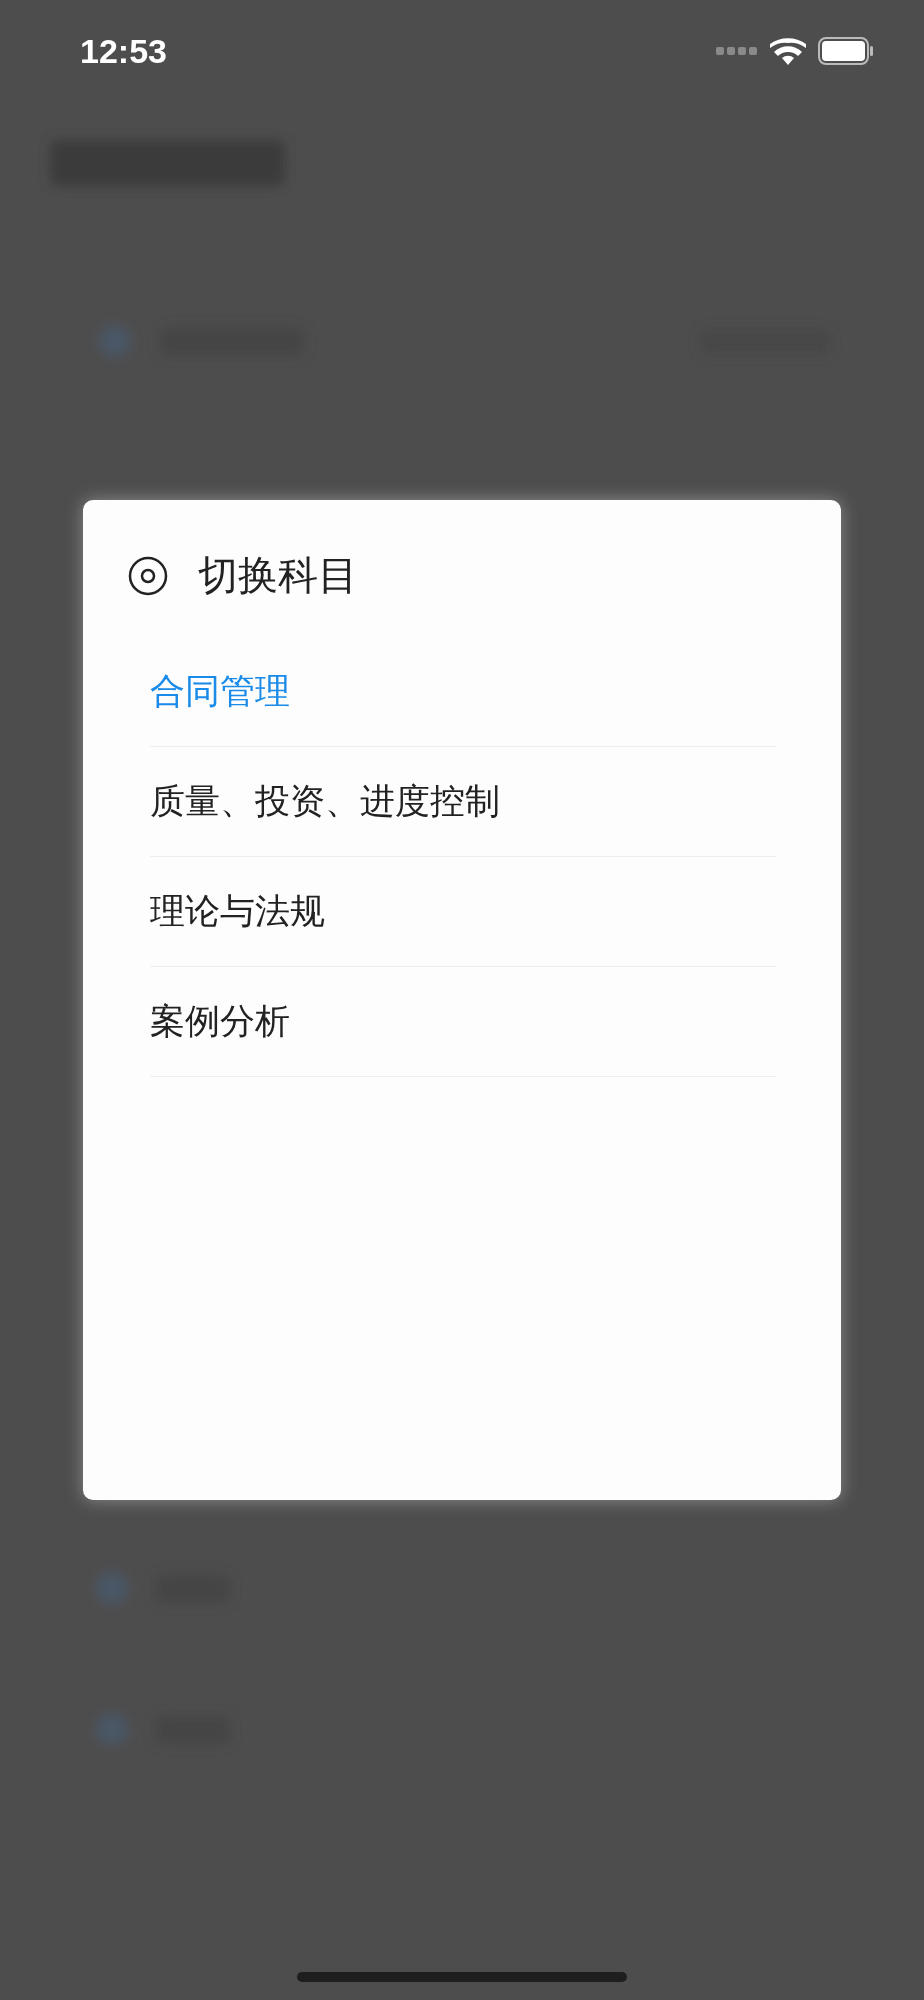 The width and height of the screenshot is (924, 2000). Describe the element at coordinates (463, 912) in the screenshot. I see `subject-option: 理论与法规` at that location.